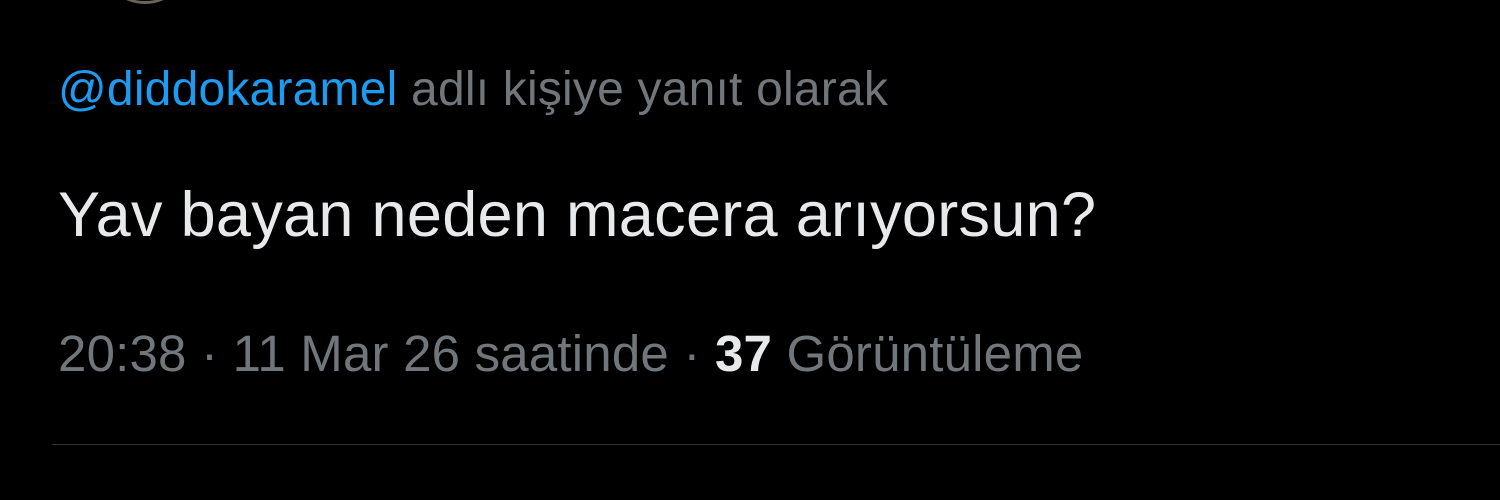  Describe the element at coordinates (776, 444) in the screenshot. I see `divider` at that location.